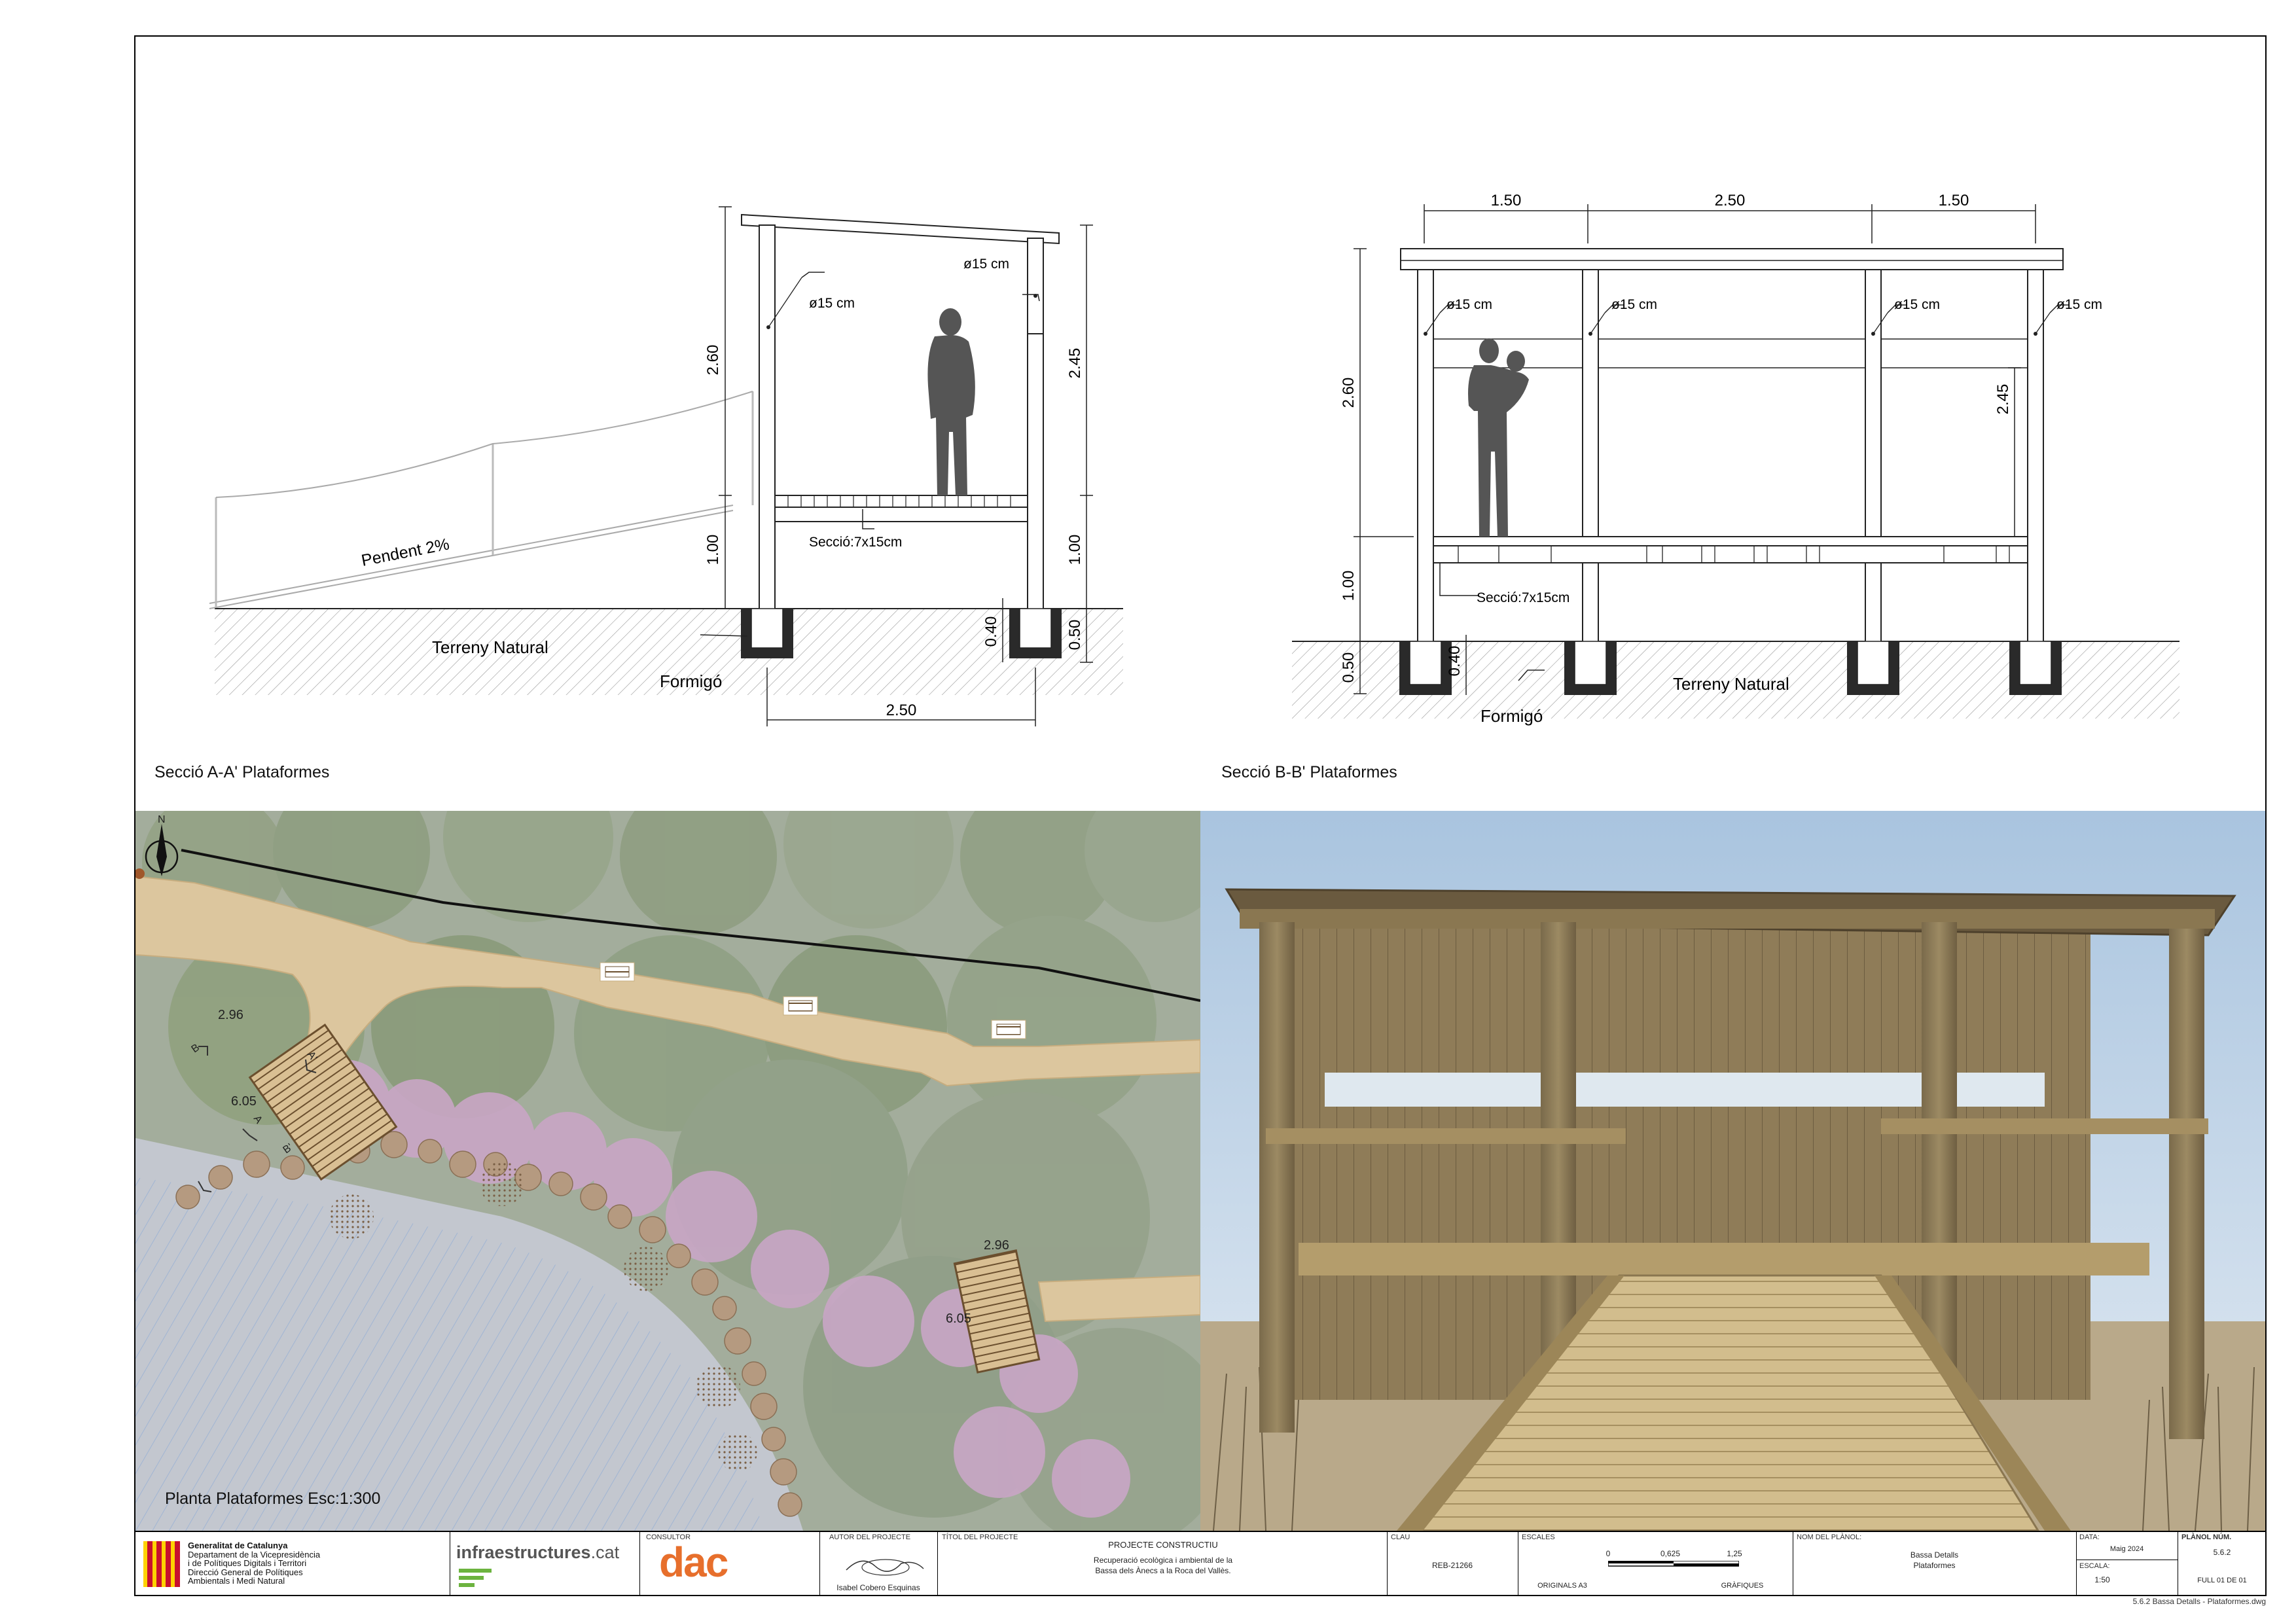  I want to click on dim-footing-a: 0.50, so click(1348, 668).